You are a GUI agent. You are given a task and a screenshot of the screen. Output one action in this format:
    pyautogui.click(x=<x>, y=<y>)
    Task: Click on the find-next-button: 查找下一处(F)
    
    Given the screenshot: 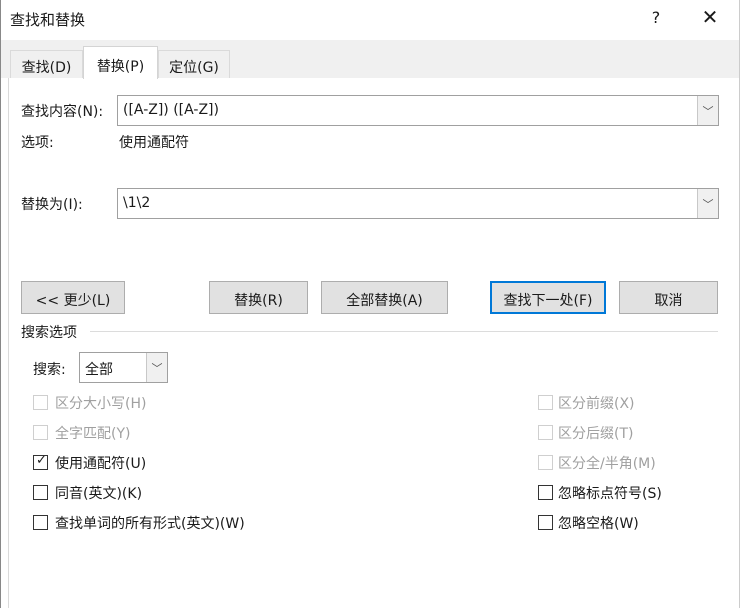 What is the action you would take?
    pyautogui.click(x=548, y=297)
    